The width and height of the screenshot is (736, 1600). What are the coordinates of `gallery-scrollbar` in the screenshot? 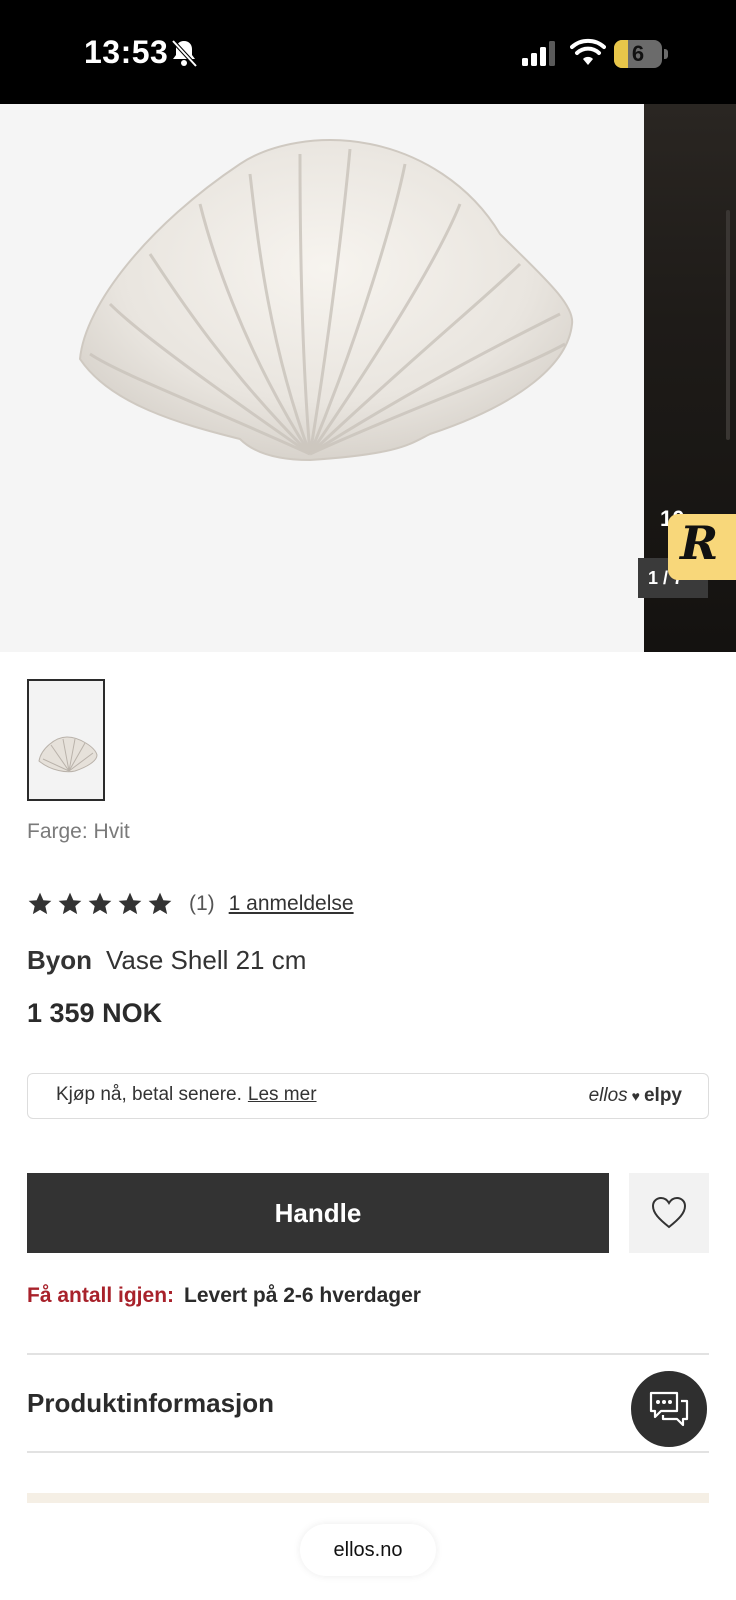 It's located at (728, 325).